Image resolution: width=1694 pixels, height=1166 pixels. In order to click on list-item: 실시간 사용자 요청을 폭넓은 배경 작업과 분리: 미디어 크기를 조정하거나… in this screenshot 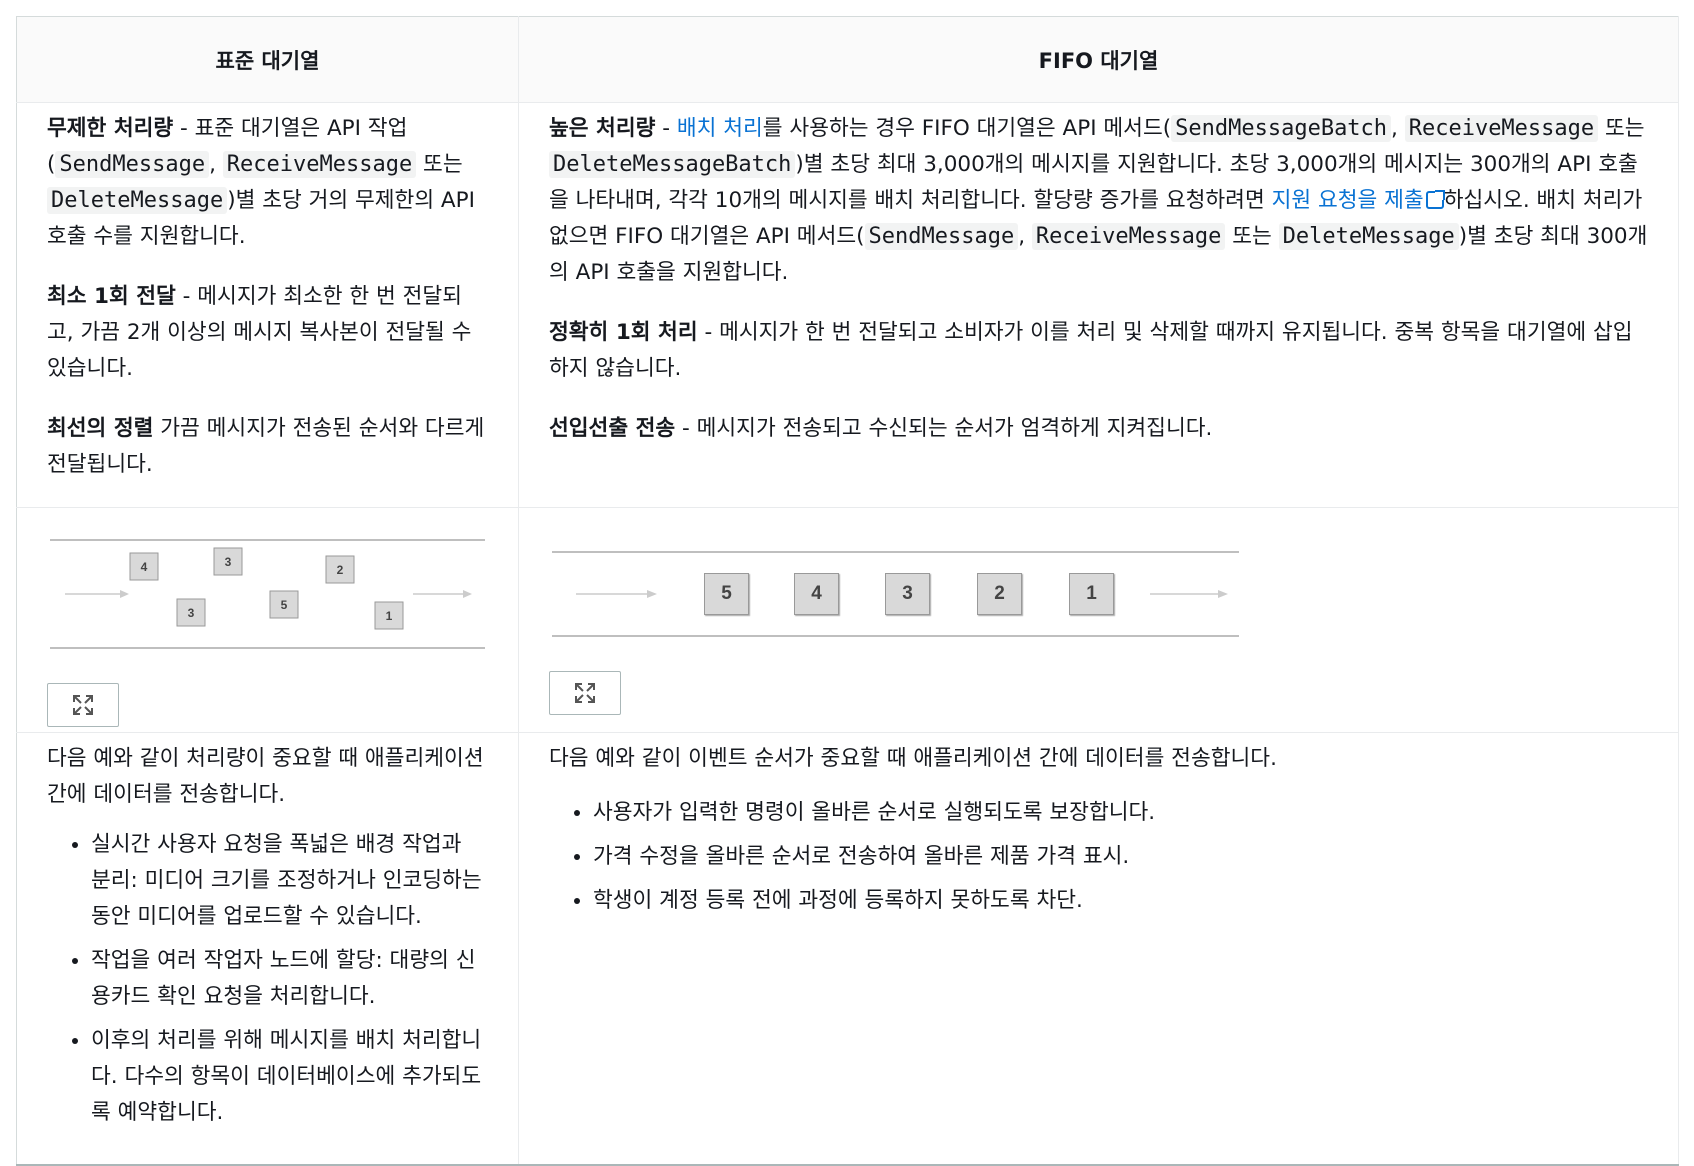, I will do `click(289, 881)`.